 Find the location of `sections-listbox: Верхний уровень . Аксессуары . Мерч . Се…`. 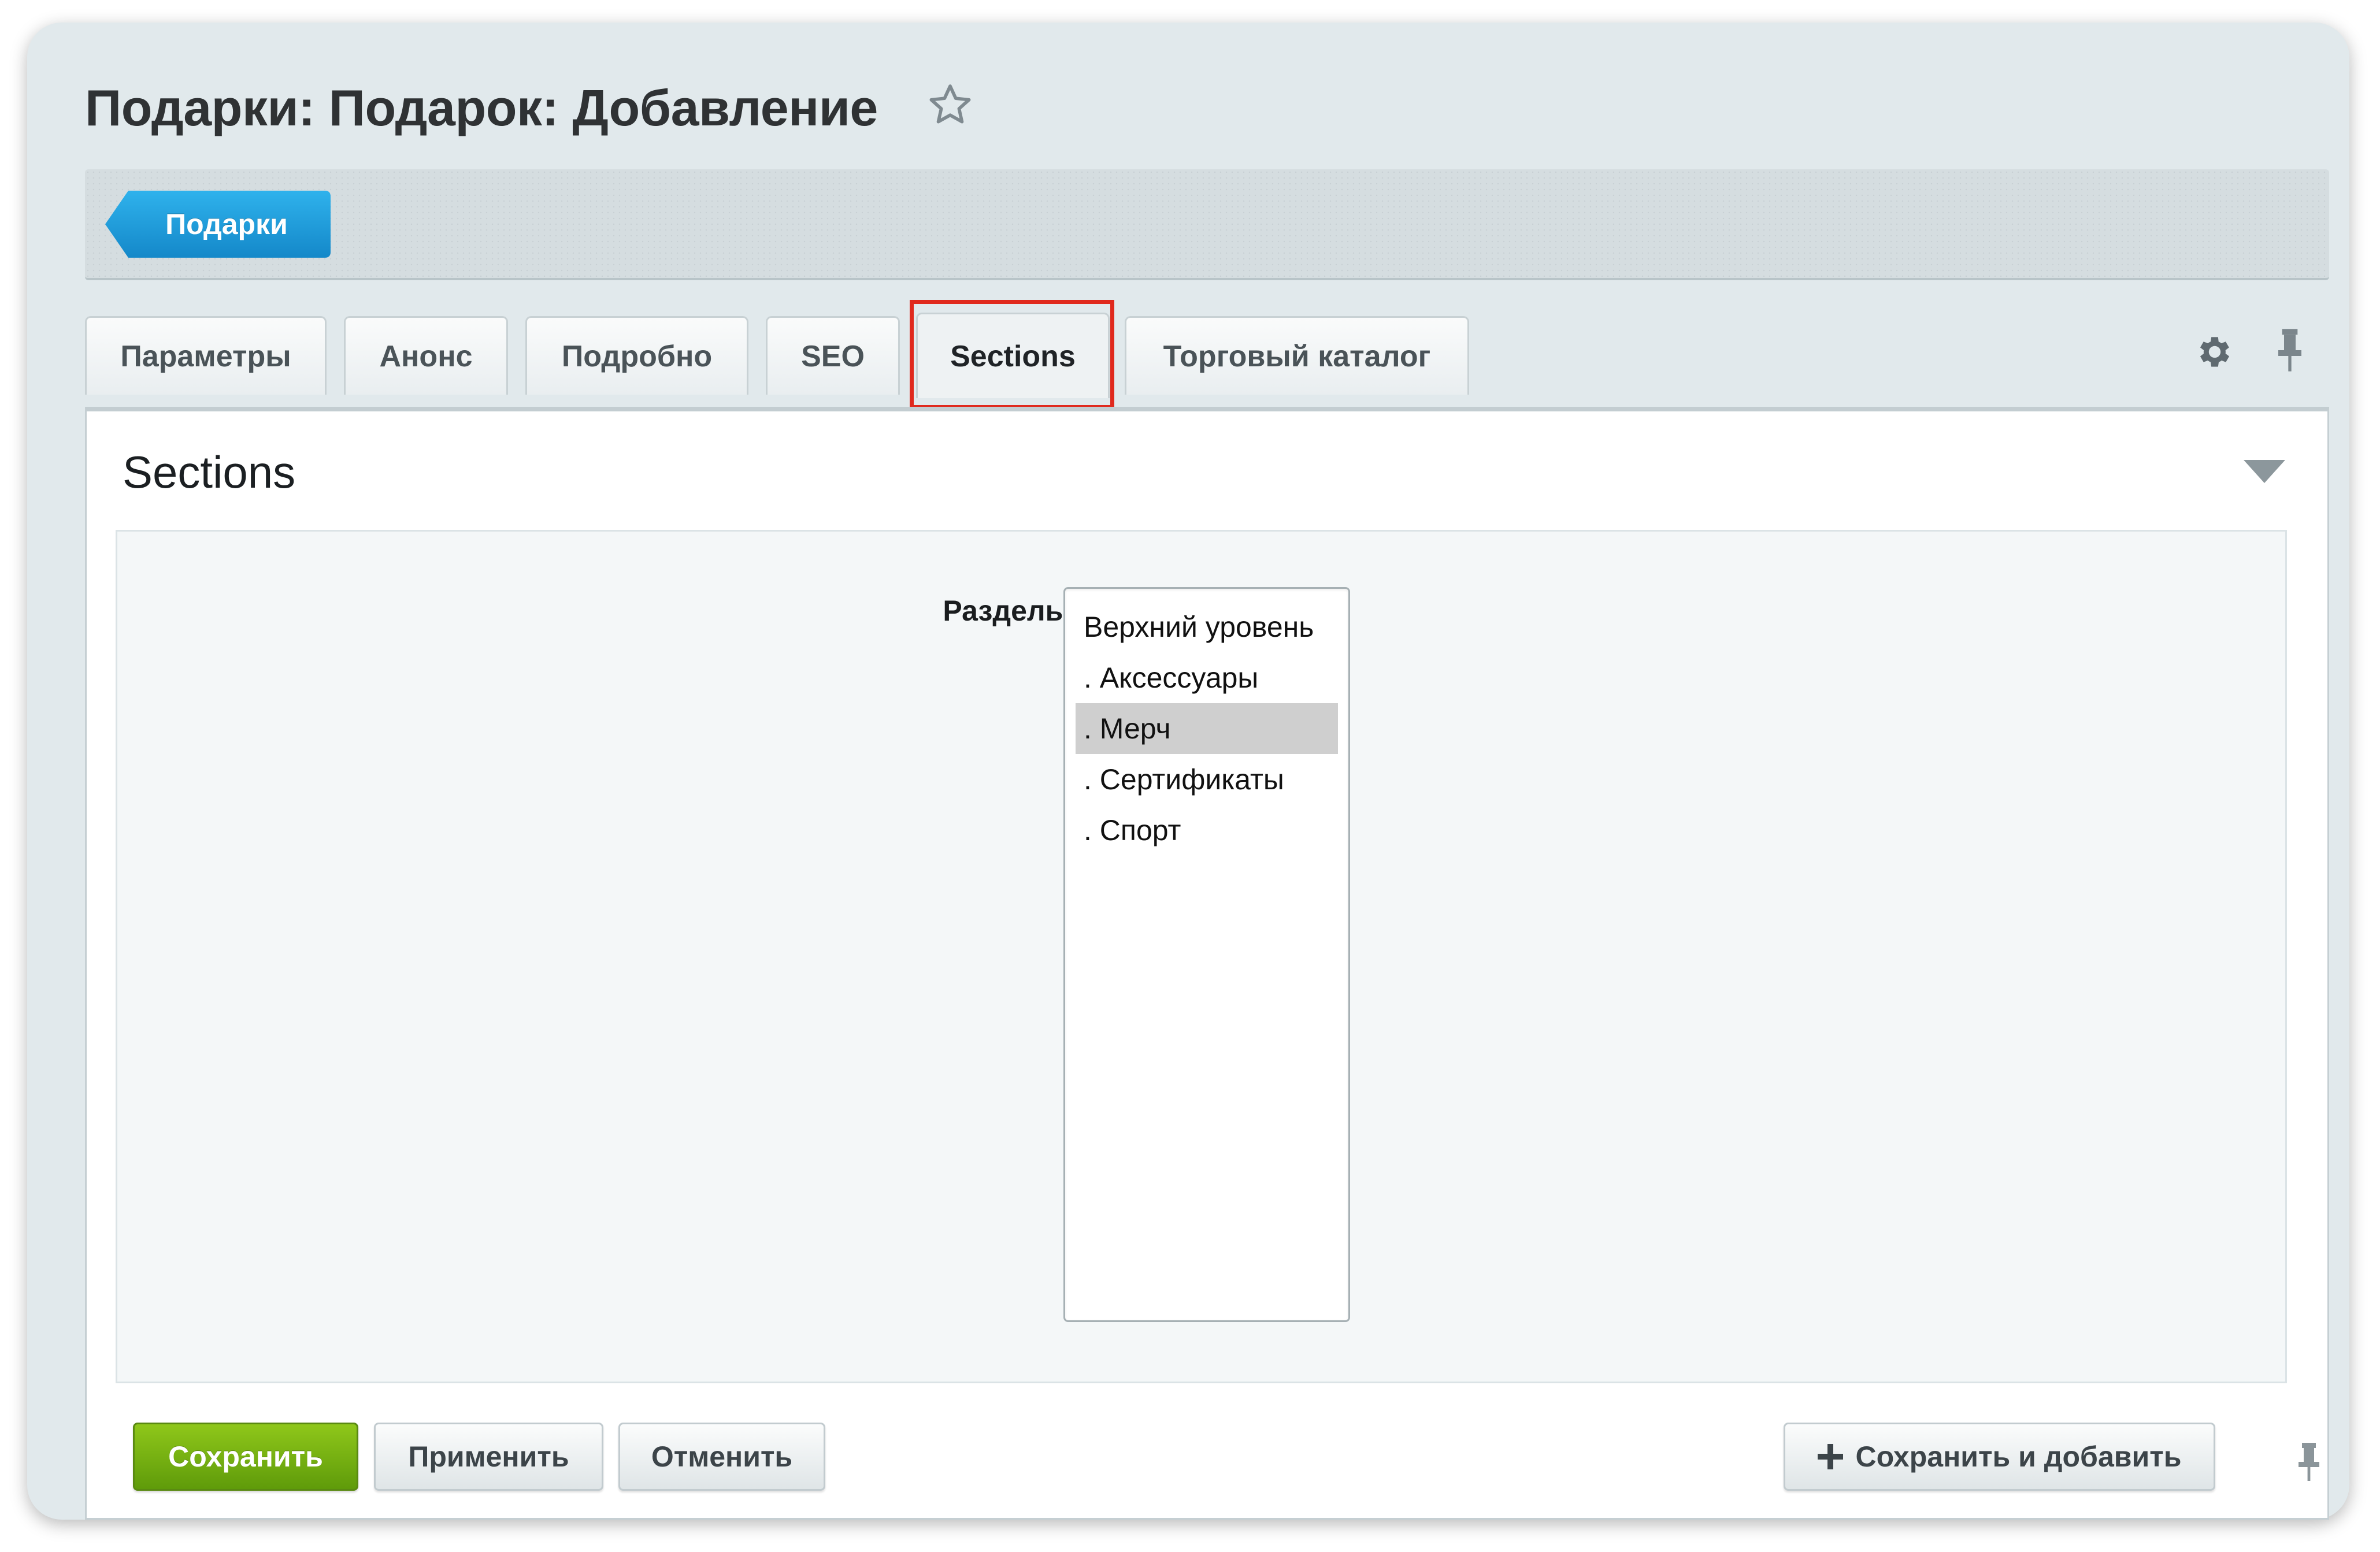

sections-listbox: Верхний уровень . Аксессуары . Мерч . Се… is located at coordinates (1207, 954).